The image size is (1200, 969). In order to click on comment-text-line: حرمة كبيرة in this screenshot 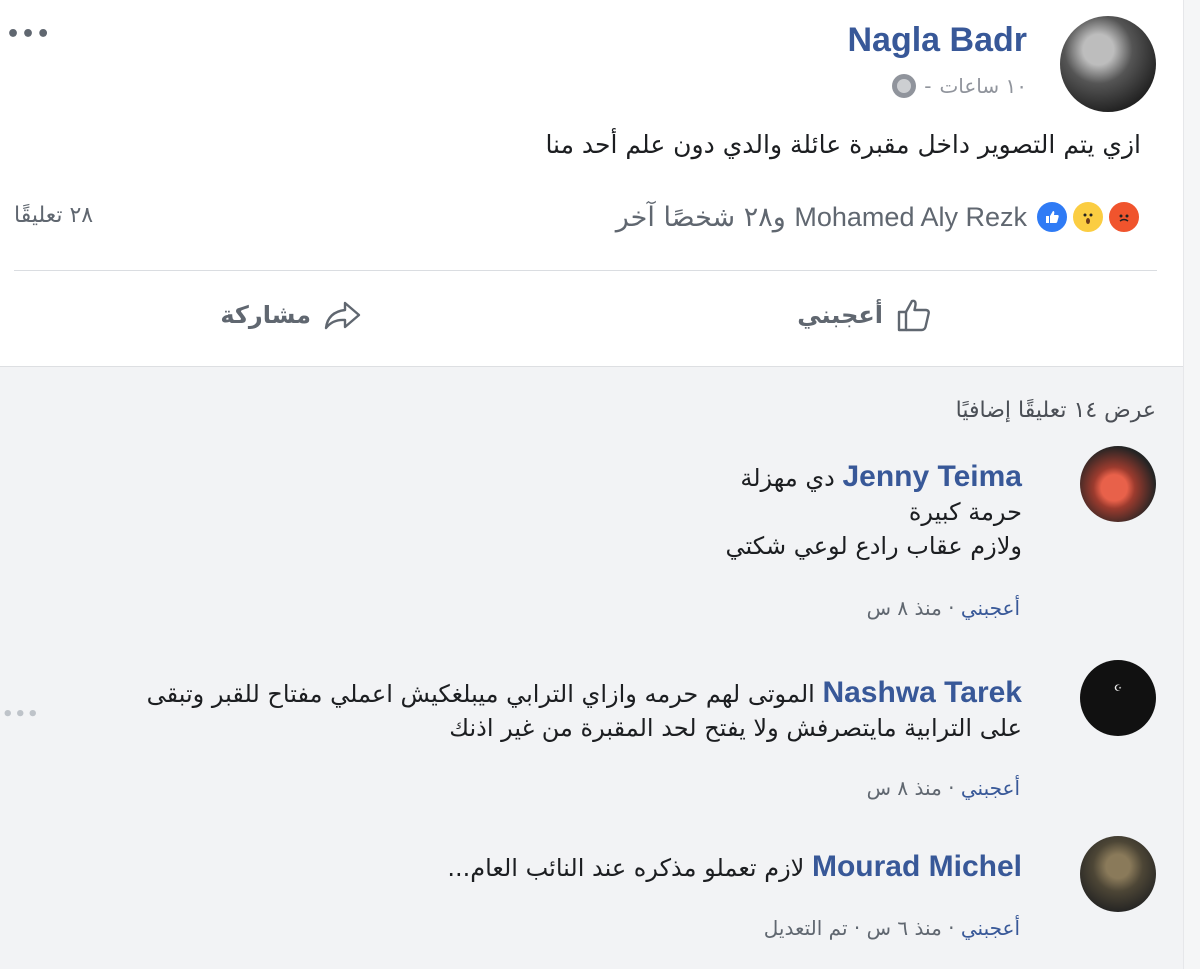, I will do `click(965, 512)`.